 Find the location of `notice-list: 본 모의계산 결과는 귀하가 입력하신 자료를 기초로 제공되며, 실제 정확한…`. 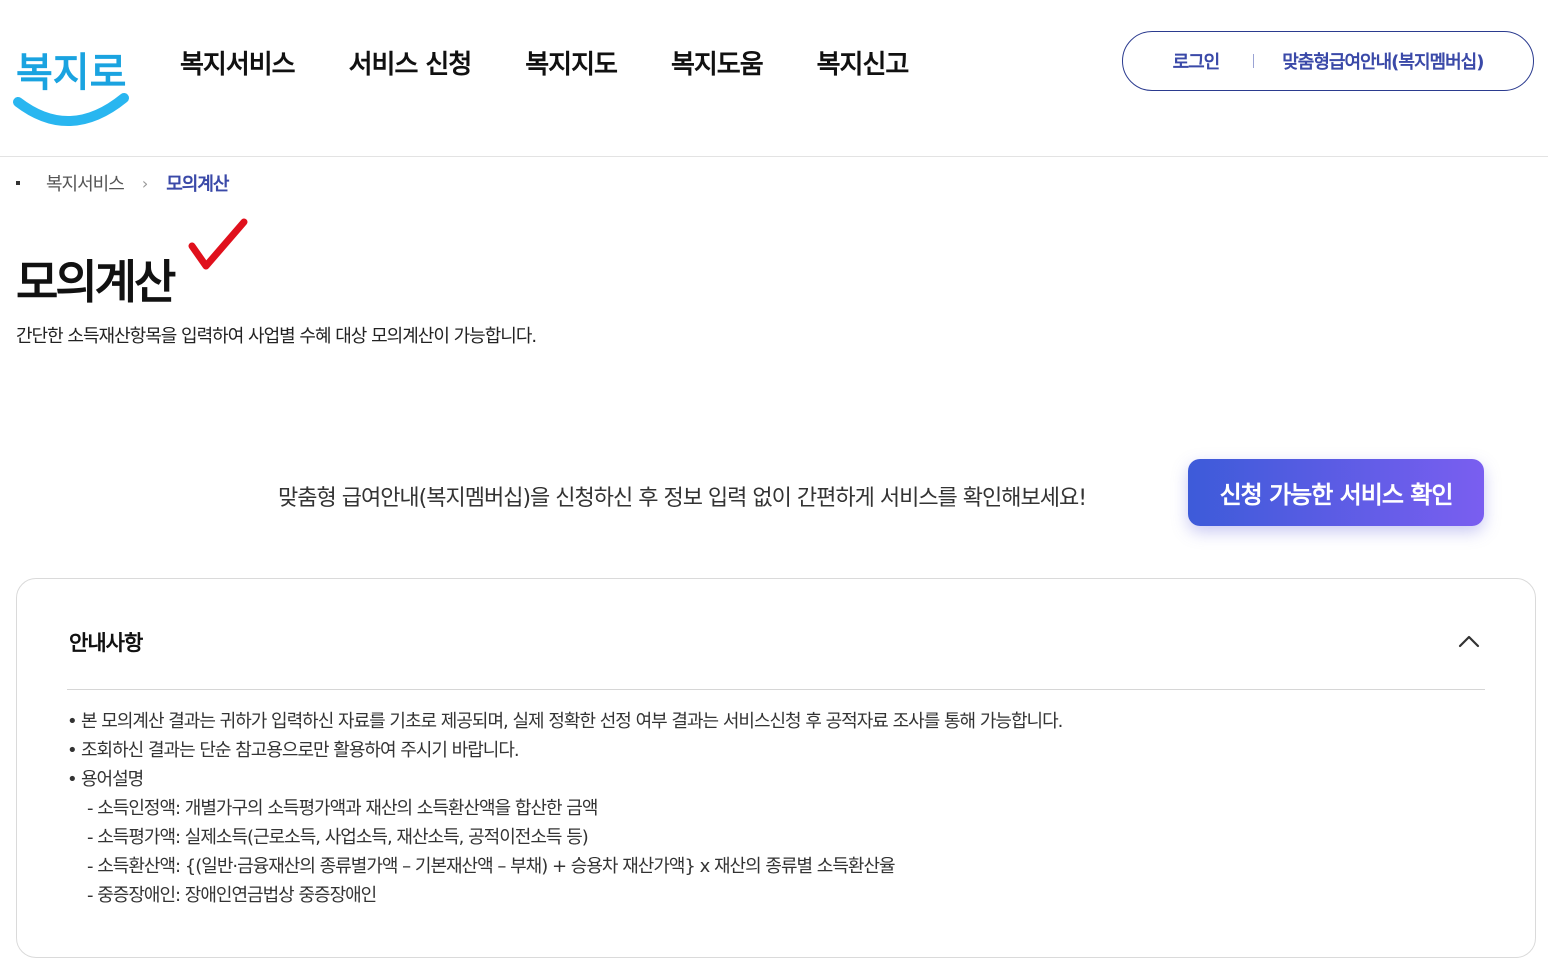

notice-list: 본 모의계산 결과는 귀하가 입력하신 자료를 기초로 제공되며, 실제 정확한… is located at coordinates (565, 808).